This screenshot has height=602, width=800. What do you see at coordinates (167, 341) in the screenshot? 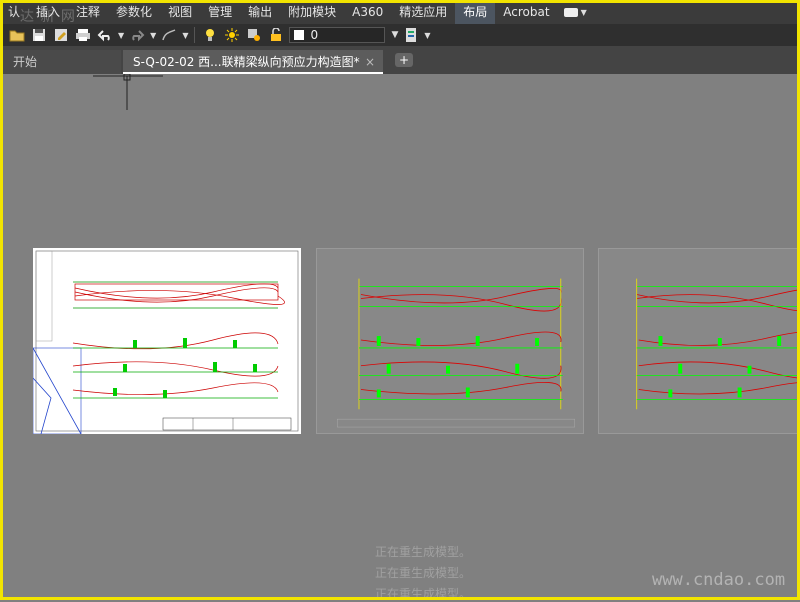
I see `layout-thumbnail-active` at bounding box center [167, 341].